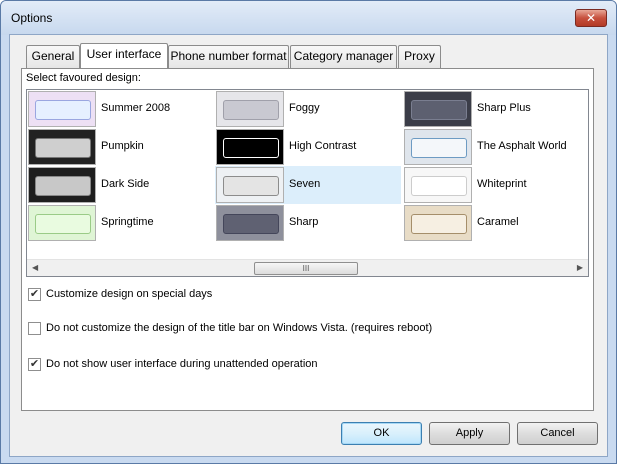  I want to click on design-label: Springtime, so click(127, 222).